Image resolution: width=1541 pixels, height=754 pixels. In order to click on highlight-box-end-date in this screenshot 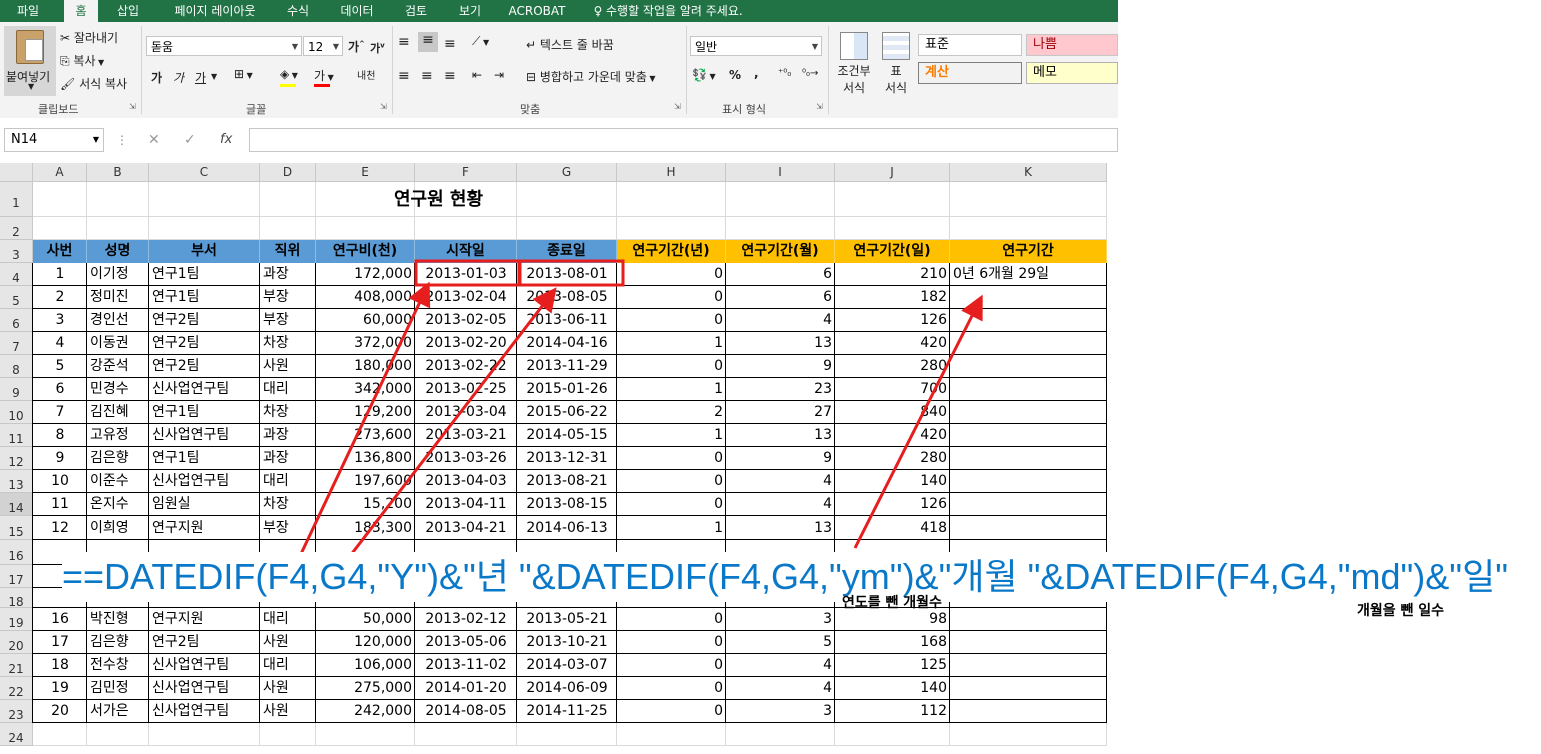, I will do `click(571, 273)`.